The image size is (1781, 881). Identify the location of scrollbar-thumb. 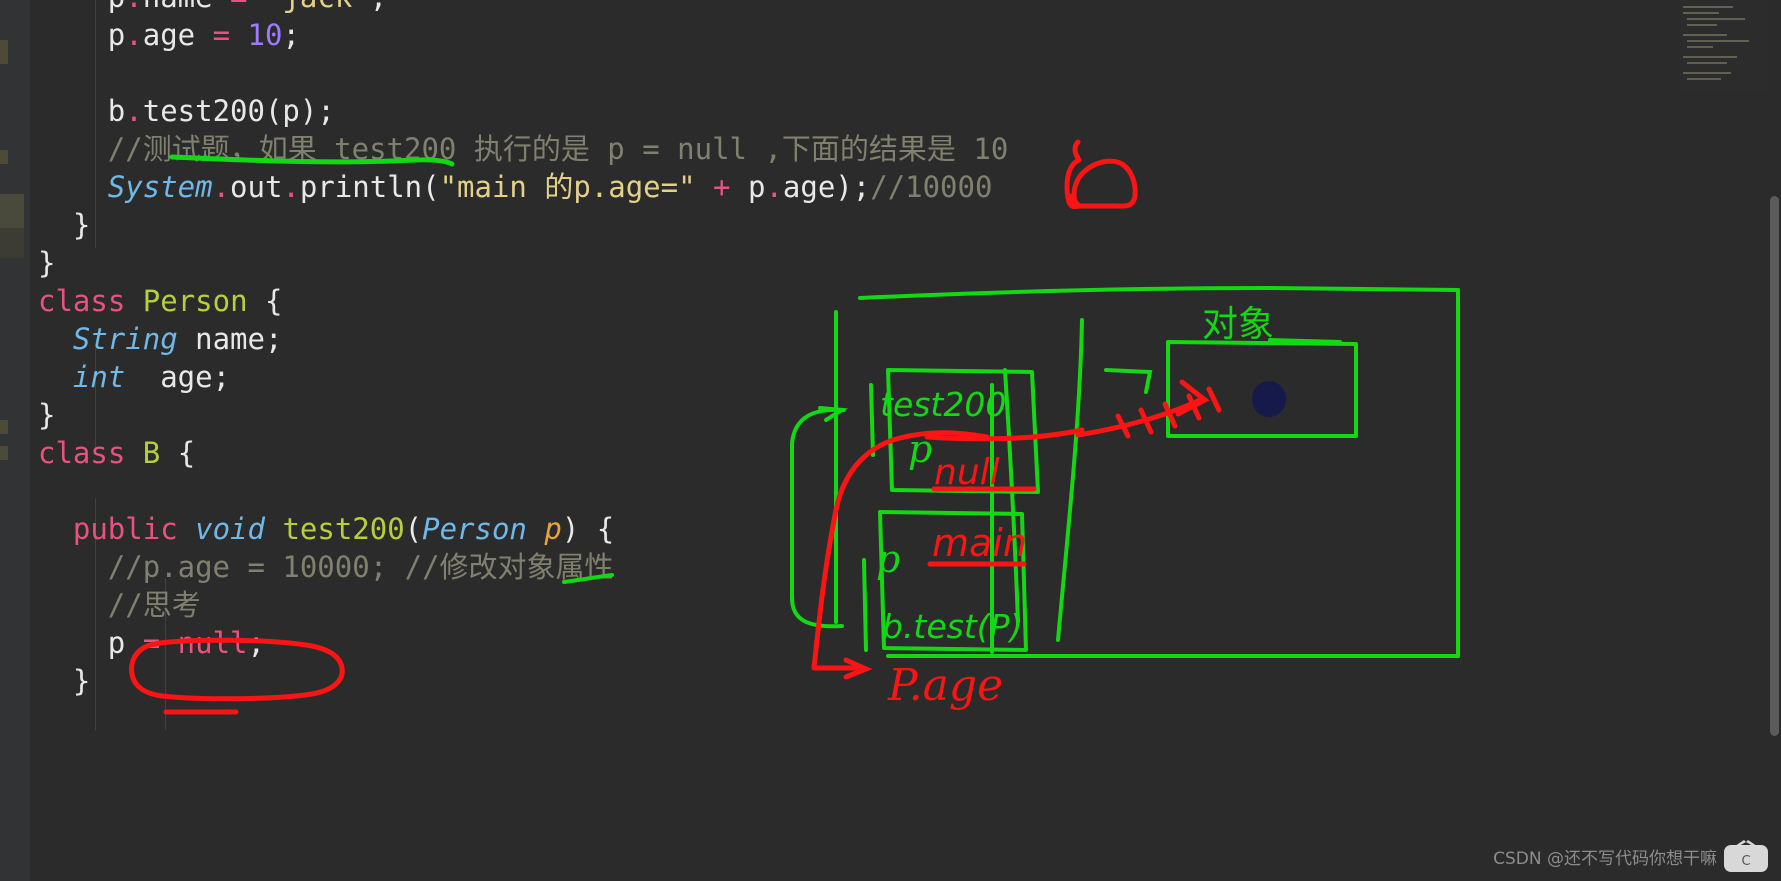
(1774, 466).